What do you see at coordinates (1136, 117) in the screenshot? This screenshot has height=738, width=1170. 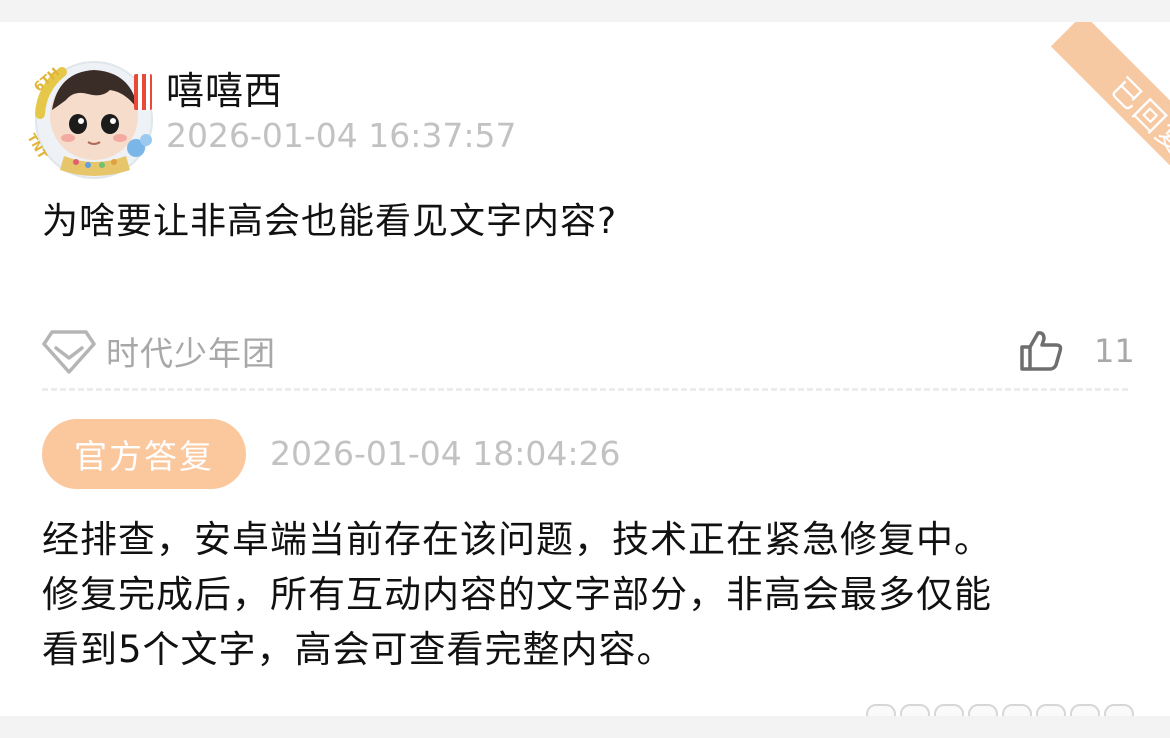 I see `replied-ribbon-label: 已回复` at bounding box center [1136, 117].